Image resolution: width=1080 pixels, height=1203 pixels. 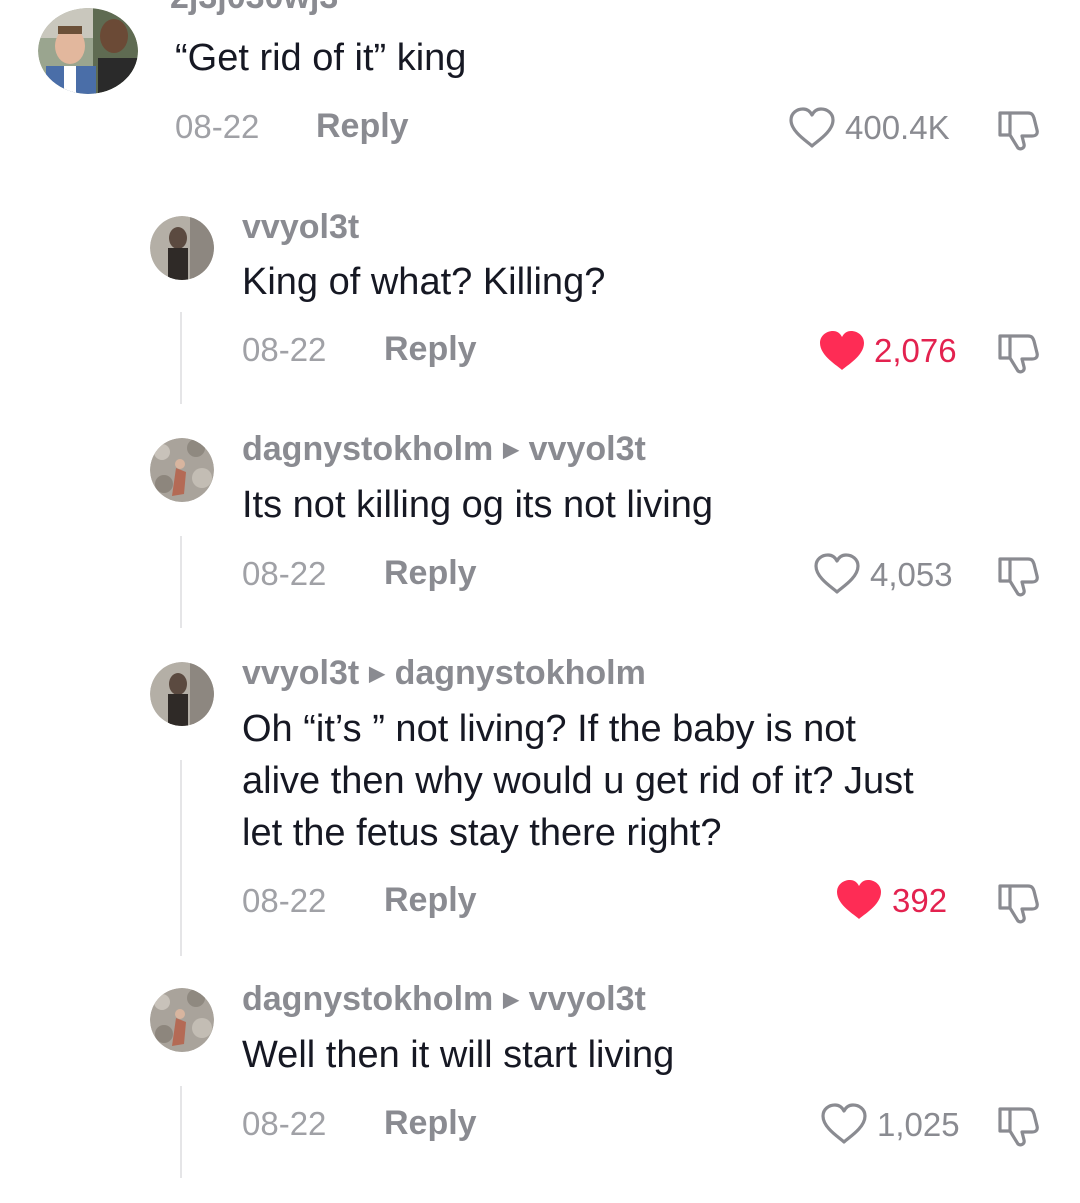 I want to click on avatar-top-comment, so click(x=88, y=51).